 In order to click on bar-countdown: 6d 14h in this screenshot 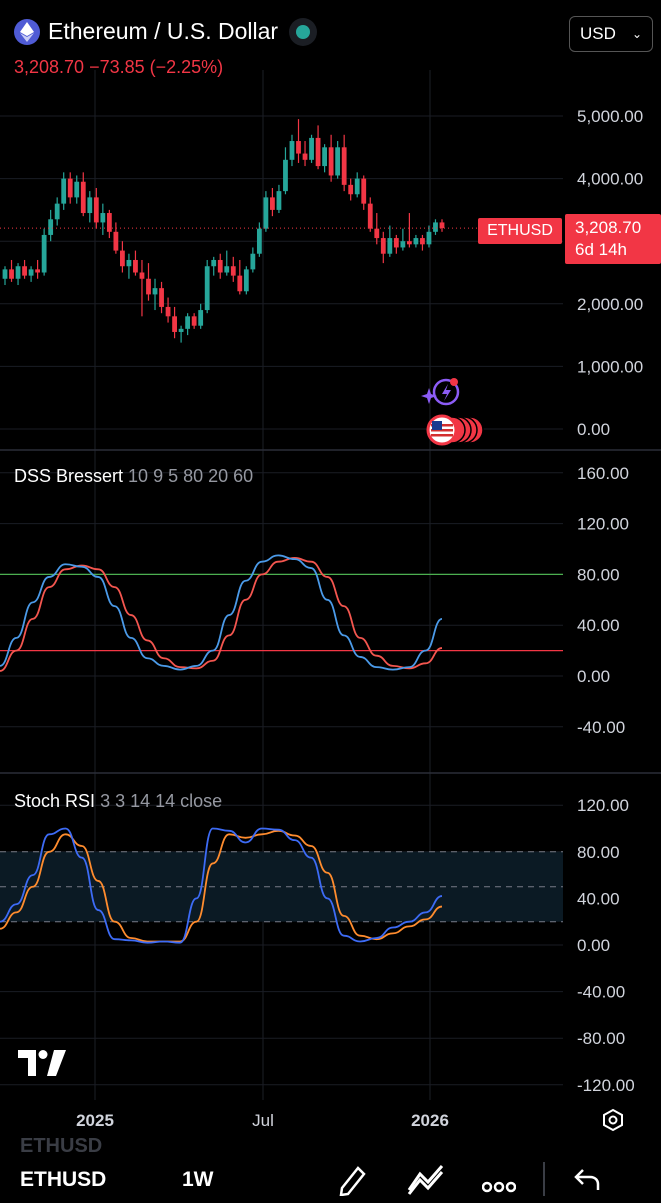, I will do `click(601, 249)`.